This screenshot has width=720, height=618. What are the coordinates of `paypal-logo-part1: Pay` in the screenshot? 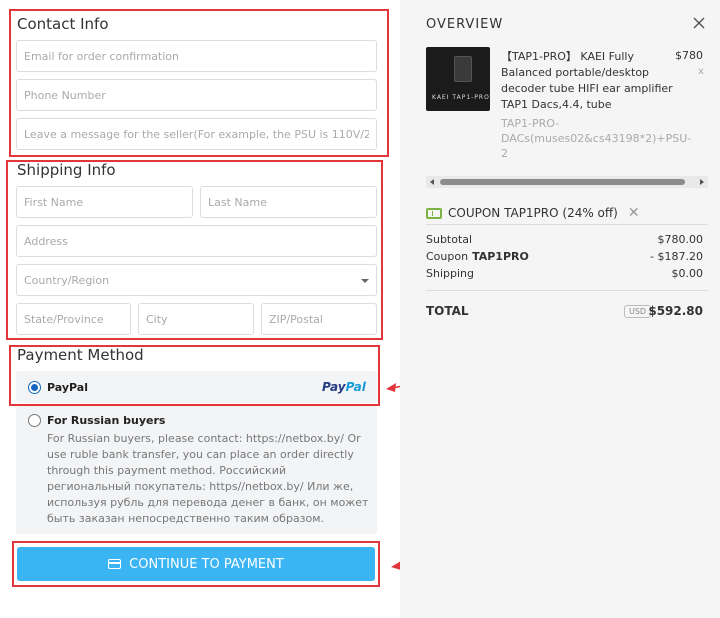 It's located at (334, 387).